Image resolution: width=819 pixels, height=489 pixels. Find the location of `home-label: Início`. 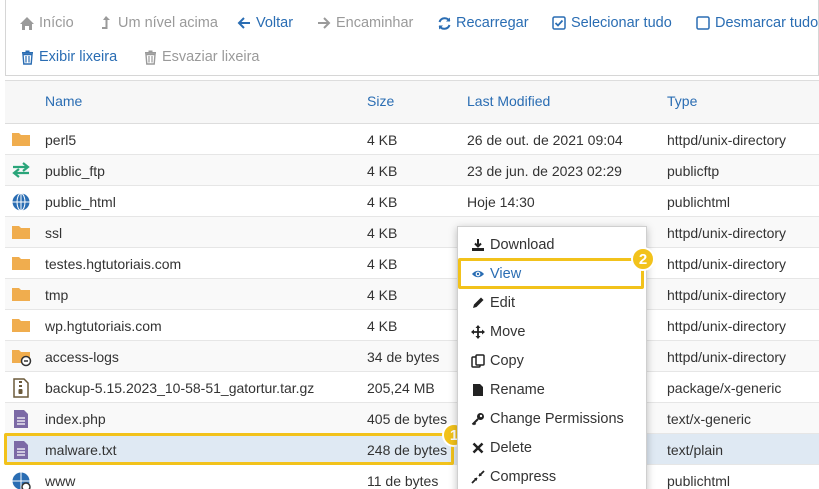

home-label: Início is located at coordinates (56, 23).